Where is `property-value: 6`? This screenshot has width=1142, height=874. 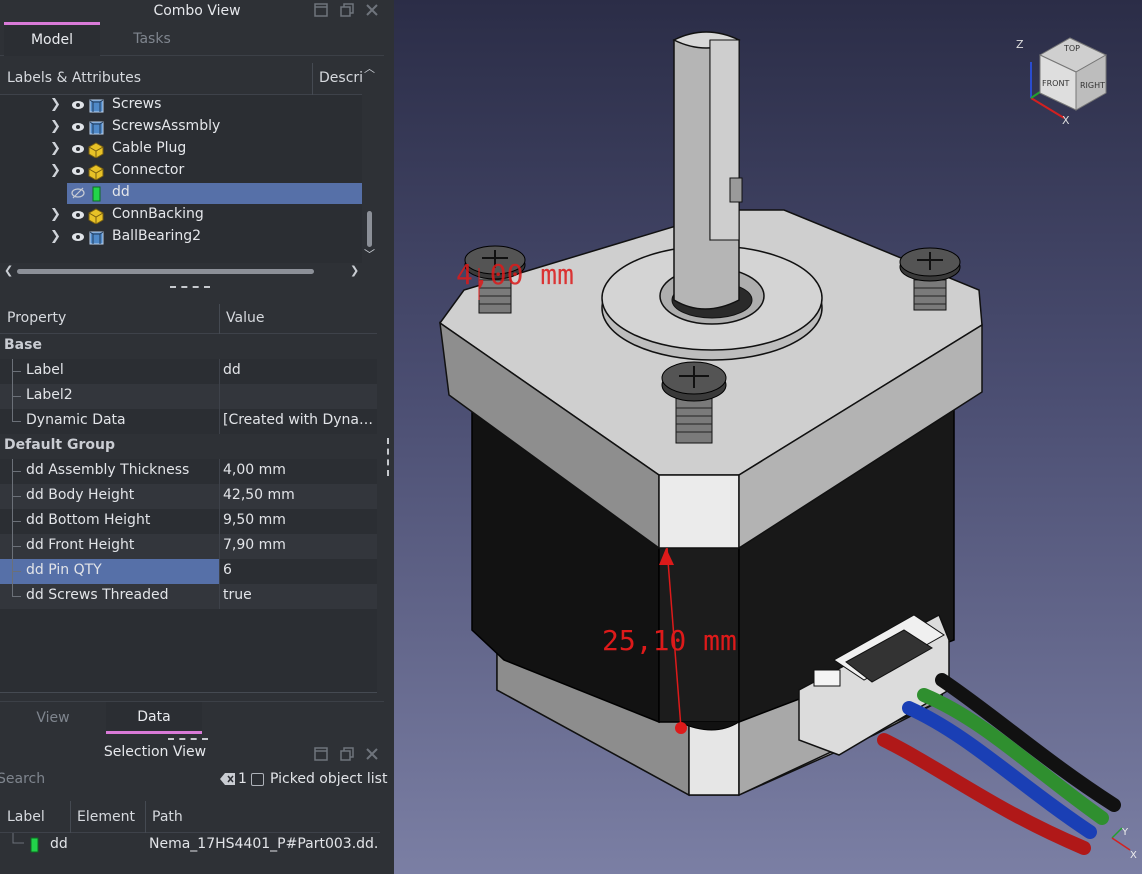 property-value: 6 is located at coordinates (299, 570).